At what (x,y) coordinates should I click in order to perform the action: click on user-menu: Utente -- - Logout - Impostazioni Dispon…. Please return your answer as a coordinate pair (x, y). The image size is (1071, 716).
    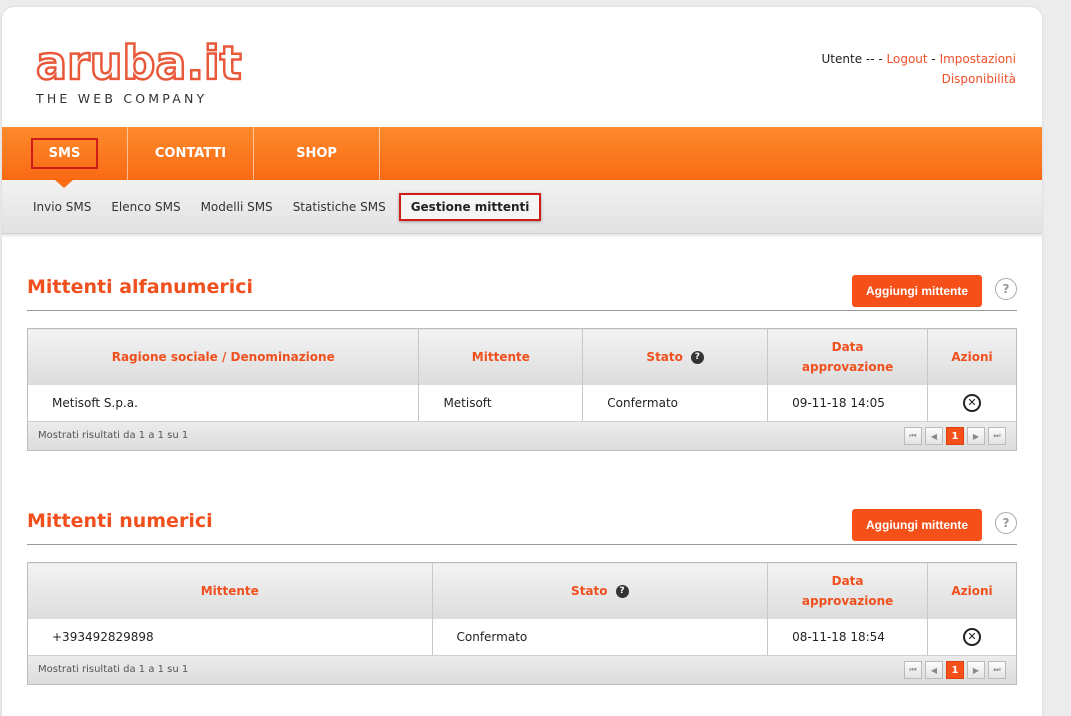
    Looking at the image, I should click on (919, 69).